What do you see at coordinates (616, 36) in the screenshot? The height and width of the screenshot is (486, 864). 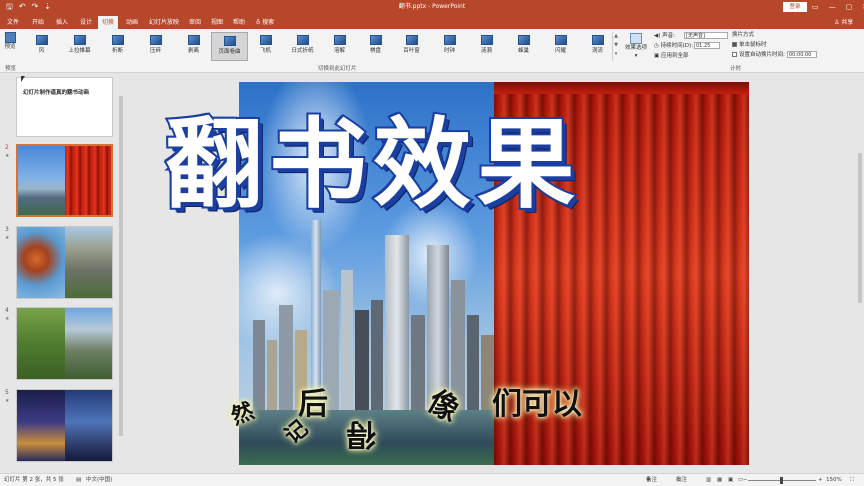 I see `chevron-up-icon: ▲` at bounding box center [616, 36].